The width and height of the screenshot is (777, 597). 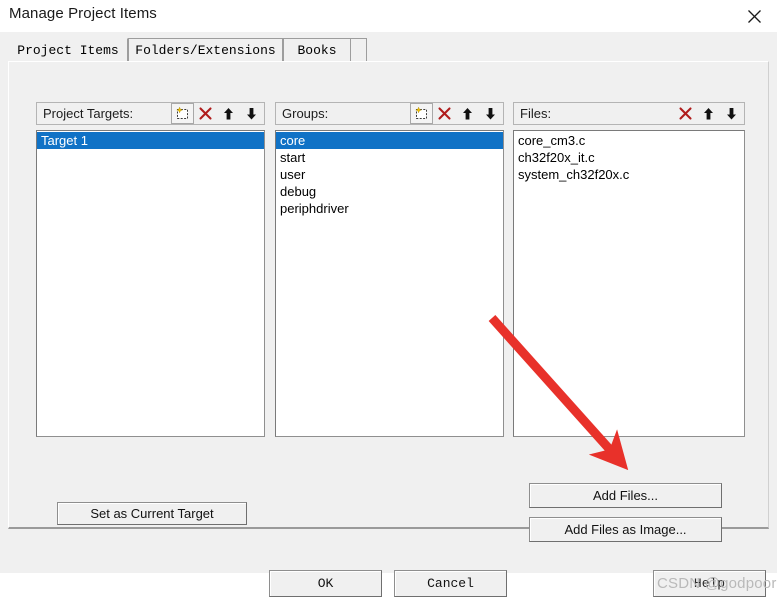 What do you see at coordinates (389, 140) in the screenshot?
I see `list-item: core` at bounding box center [389, 140].